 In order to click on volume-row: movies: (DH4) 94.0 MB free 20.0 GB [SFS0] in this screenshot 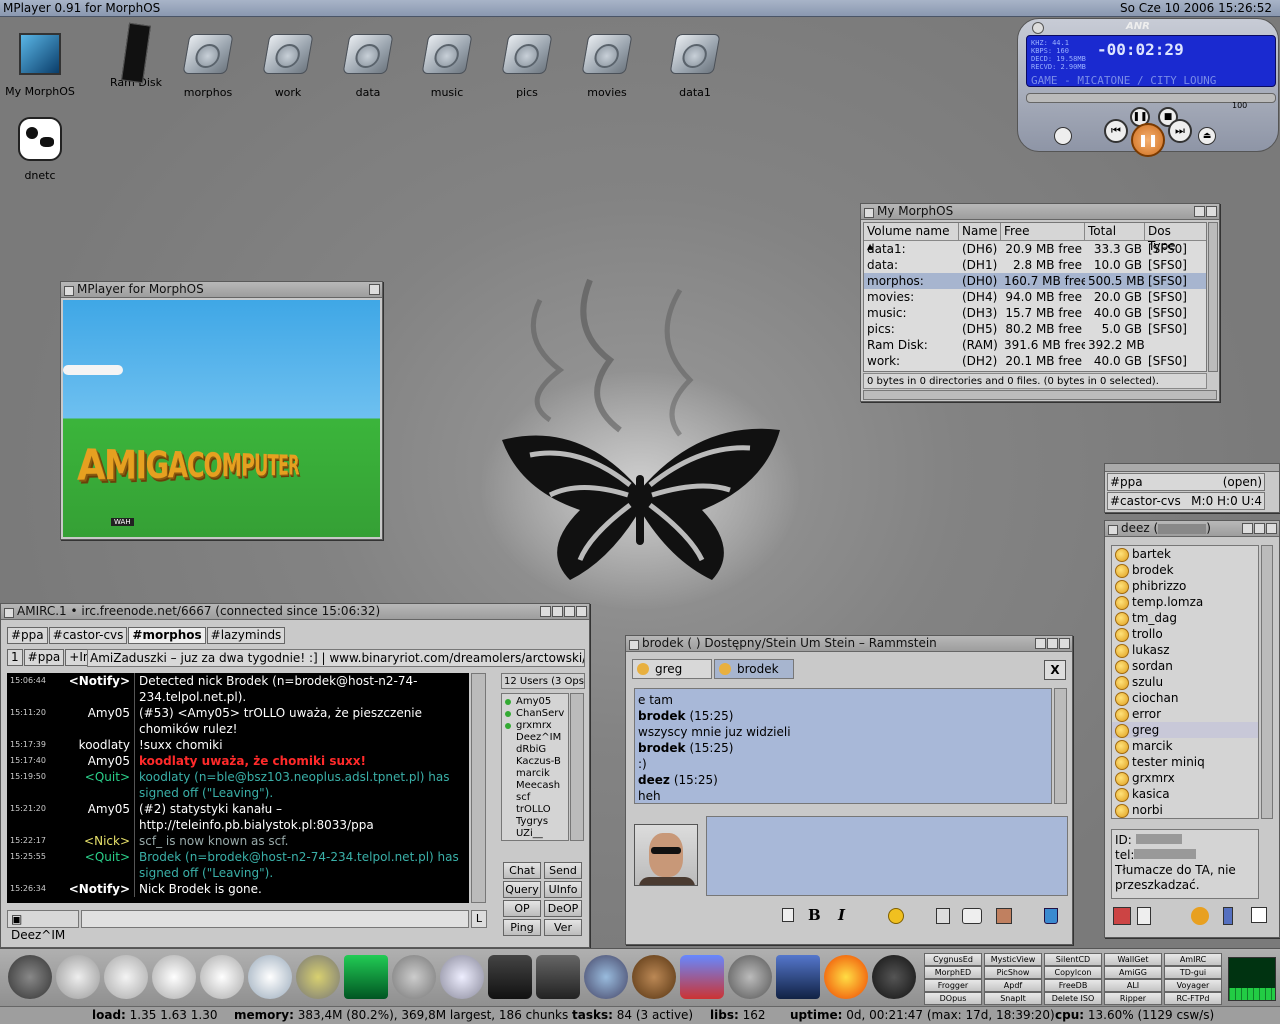, I will do `click(1035, 297)`.